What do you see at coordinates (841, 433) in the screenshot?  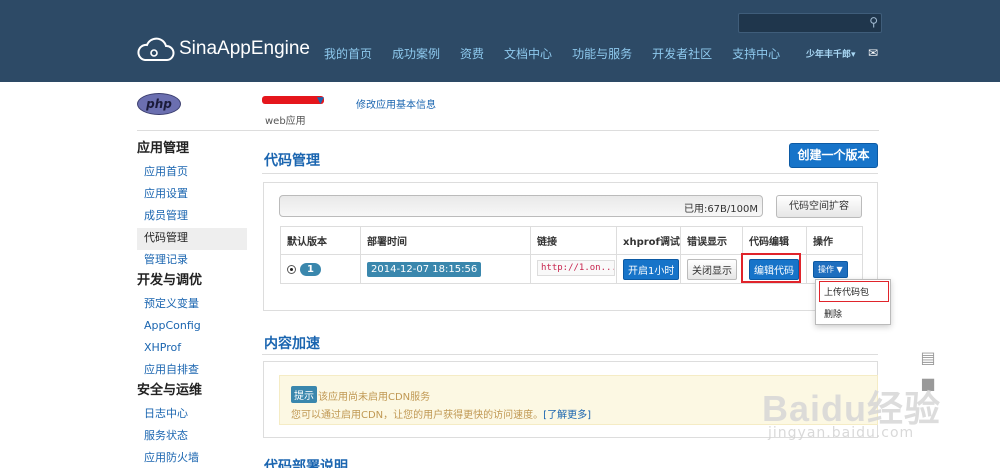 I see `baidu-watermark-url: jingyan.baidu.com` at bounding box center [841, 433].